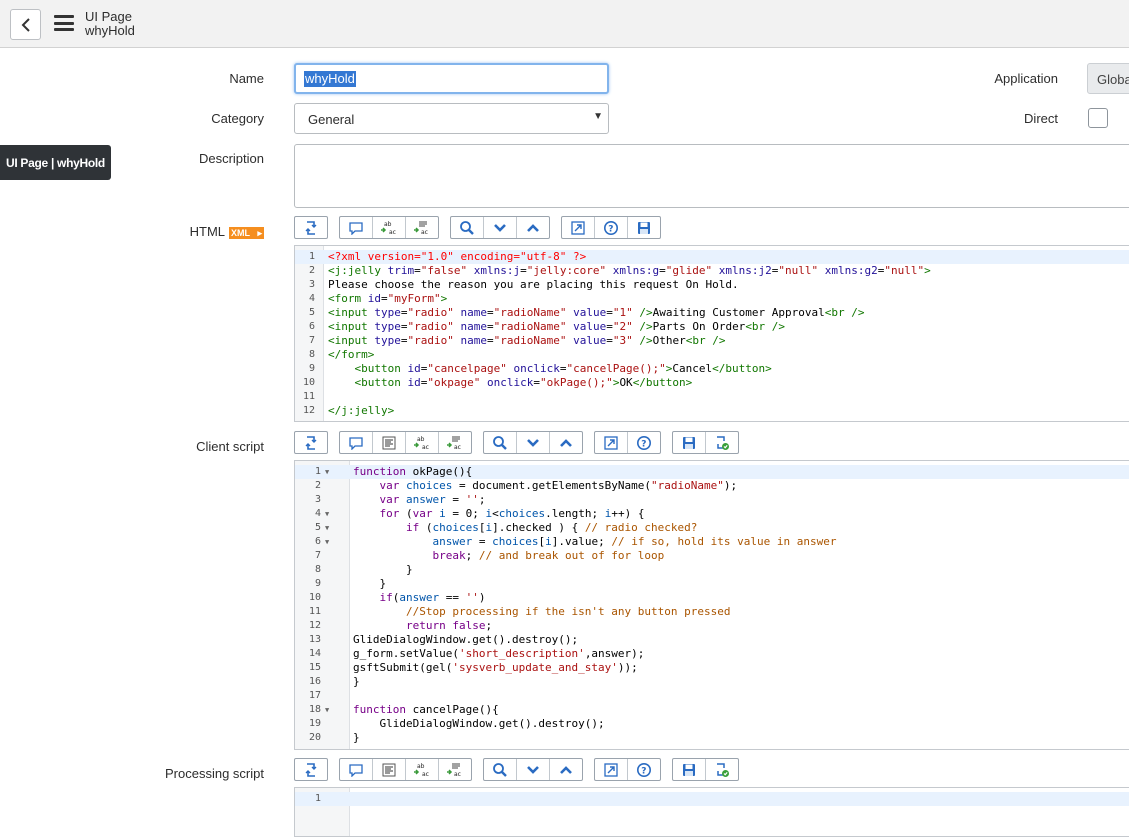  Describe the element at coordinates (246, 233) in the screenshot. I see `xml-badge: XML ▸` at that location.